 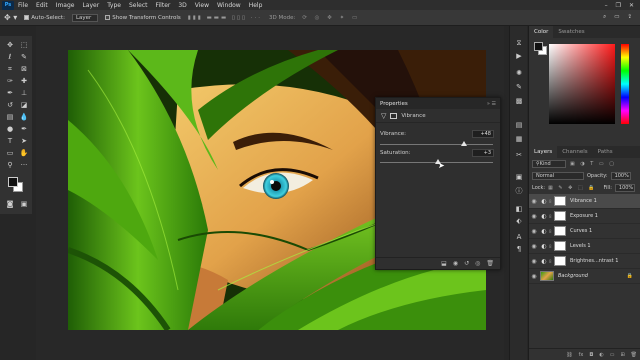 What do you see at coordinates (519, 125) in the screenshot?
I see `properties-strip-icon: ▤` at bounding box center [519, 125].